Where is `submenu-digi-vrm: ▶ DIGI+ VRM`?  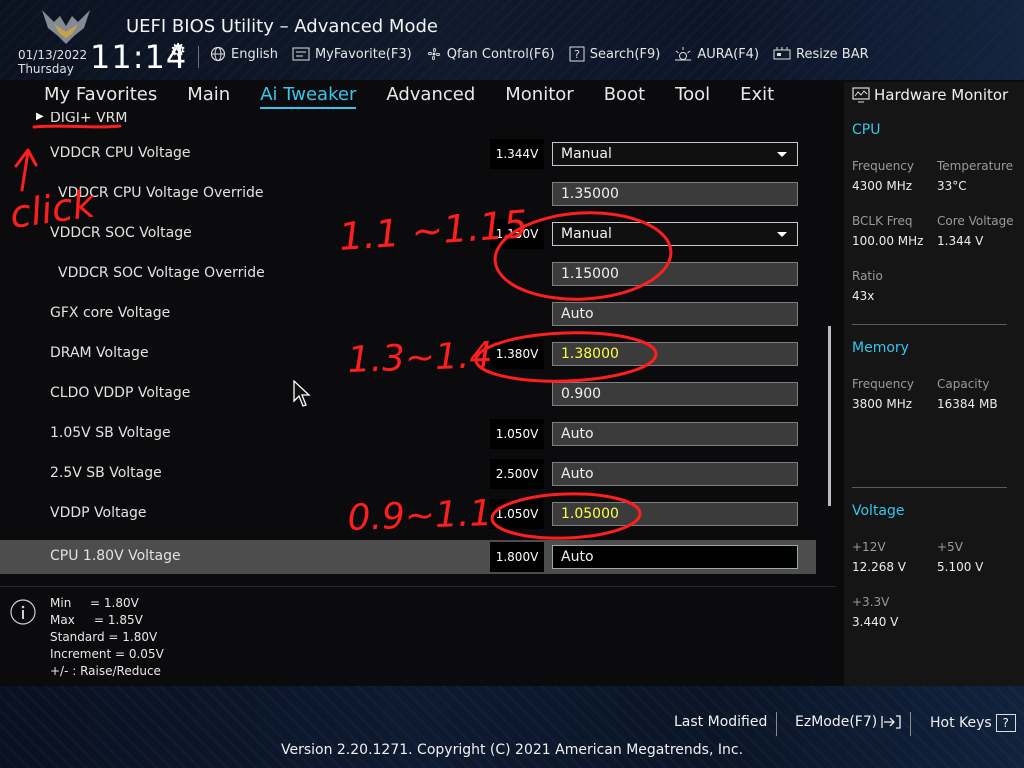
submenu-digi-vrm: ▶ DIGI+ VRM is located at coordinates (408, 119).